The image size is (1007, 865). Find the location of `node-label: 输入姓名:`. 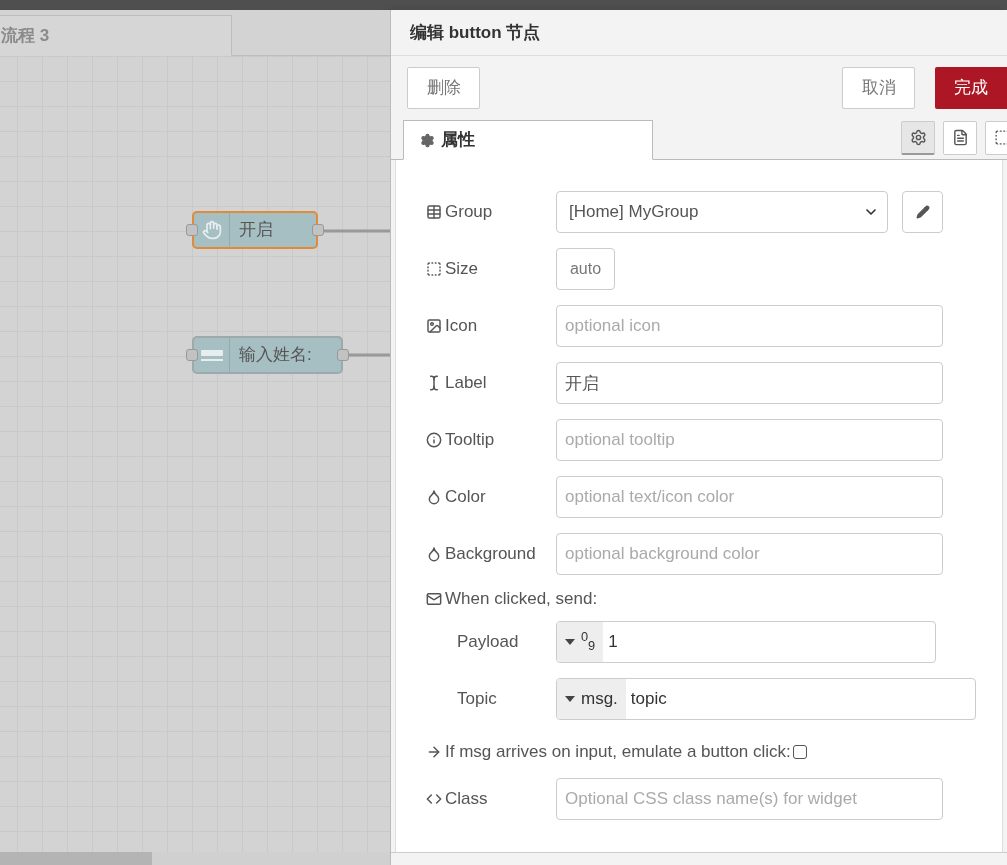

node-label: 输入姓名: is located at coordinates (275, 355).